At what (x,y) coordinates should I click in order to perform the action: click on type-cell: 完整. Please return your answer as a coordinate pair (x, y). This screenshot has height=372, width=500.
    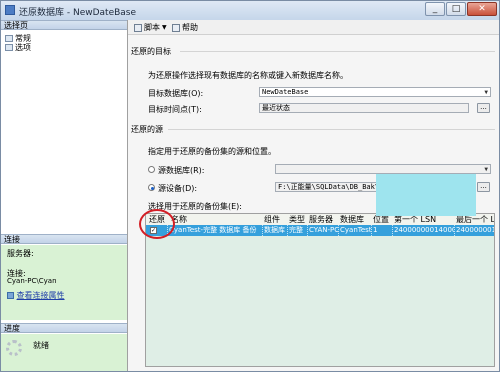
    Looking at the image, I should click on (298, 230).